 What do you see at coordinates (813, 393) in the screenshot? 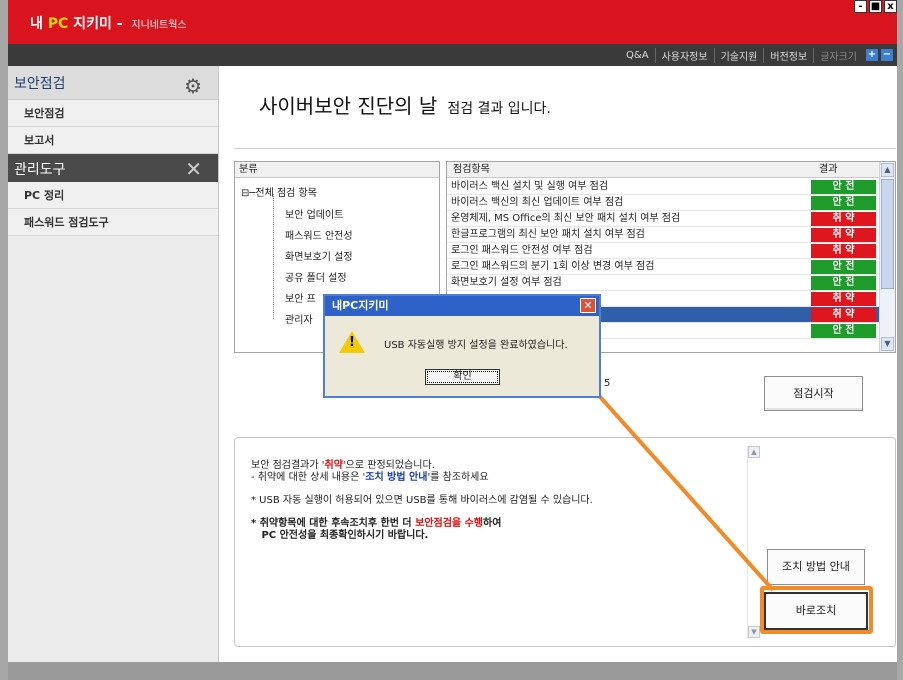
I see `start-check-button: 점검시작` at bounding box center [813, 393].